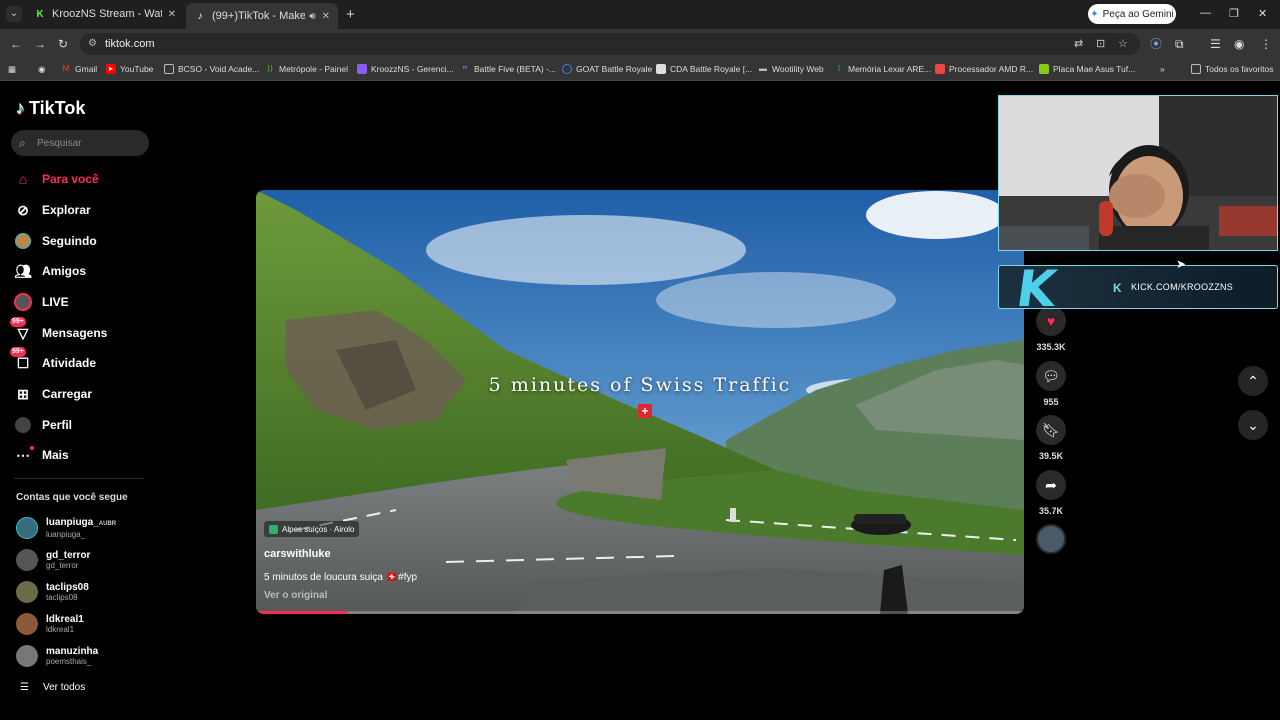  Describe the element at coordinates (1123, 43) in the screenshot. I see `bookmark-star-icon: ☆` at that location.